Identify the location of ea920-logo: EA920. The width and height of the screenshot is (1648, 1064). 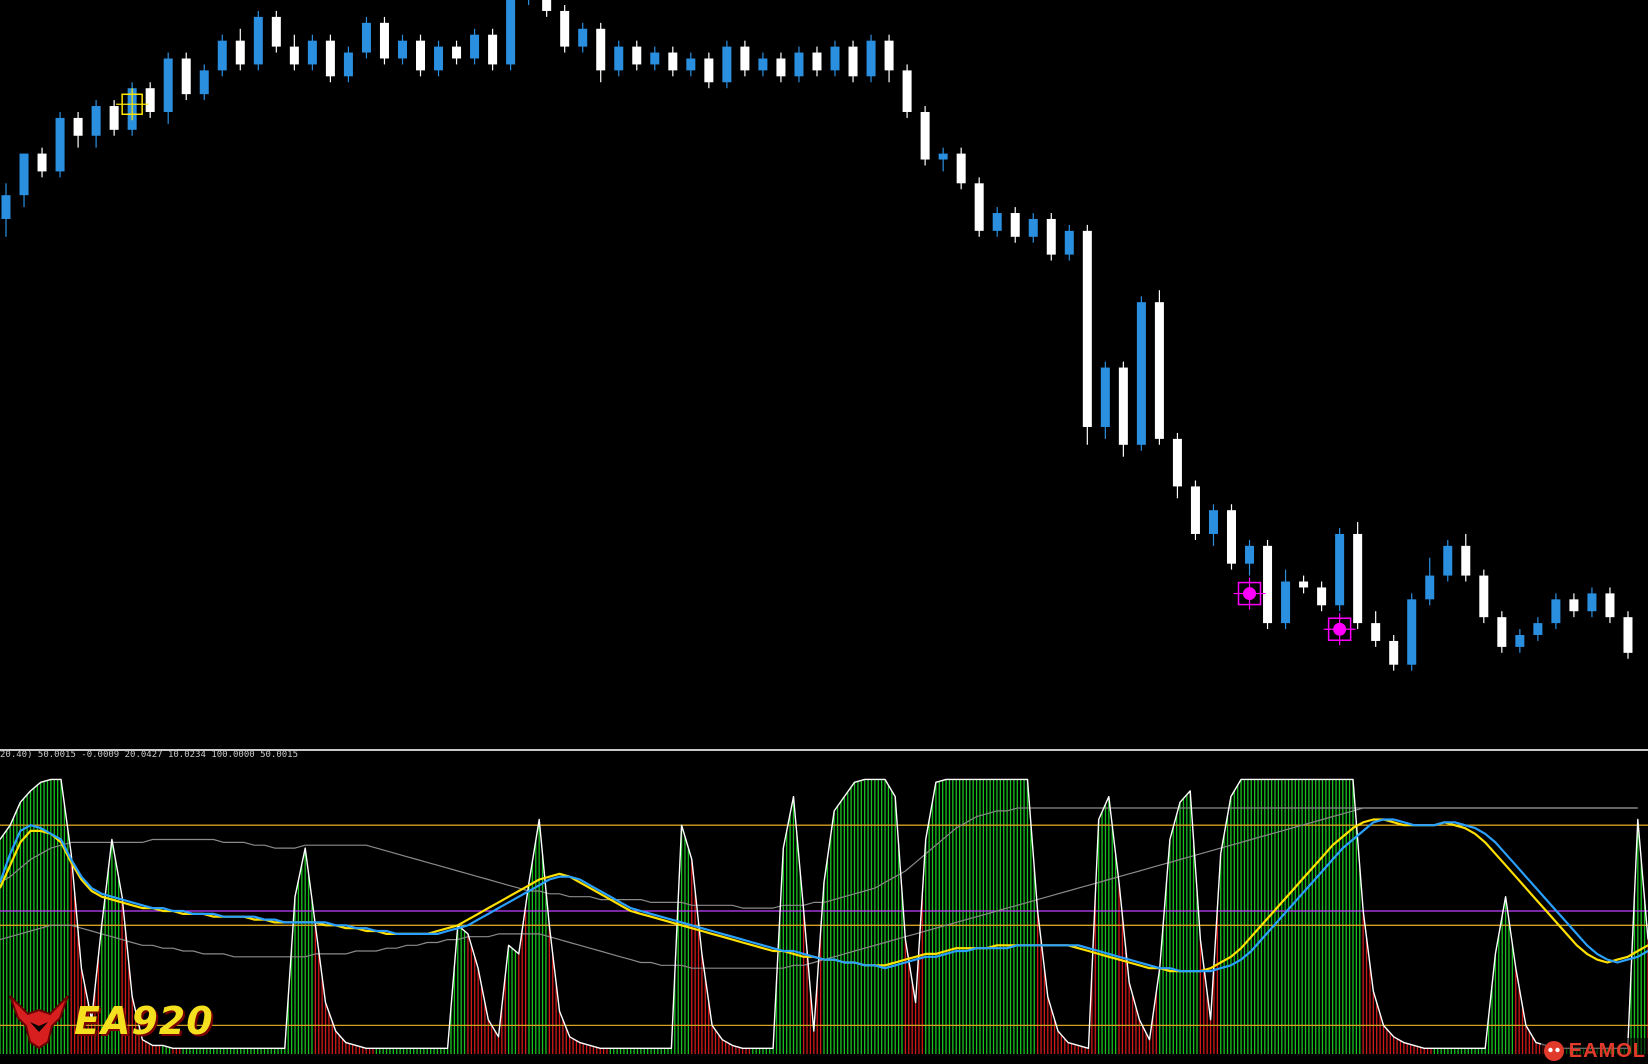
(111, 1021).